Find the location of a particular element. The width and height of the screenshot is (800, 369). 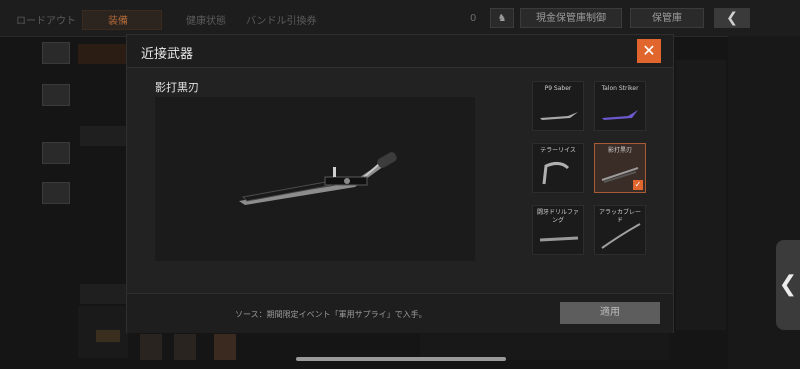

weapon-tile-label: P9 Saber is located at coordinates (558, 88).